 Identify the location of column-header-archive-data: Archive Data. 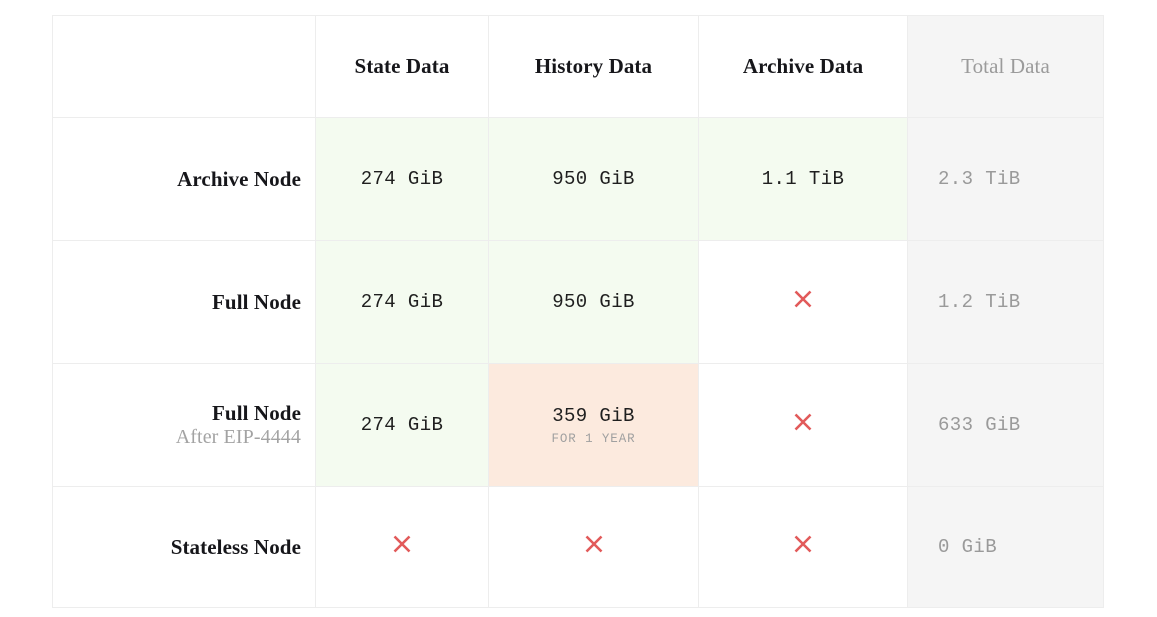
(803, 66).